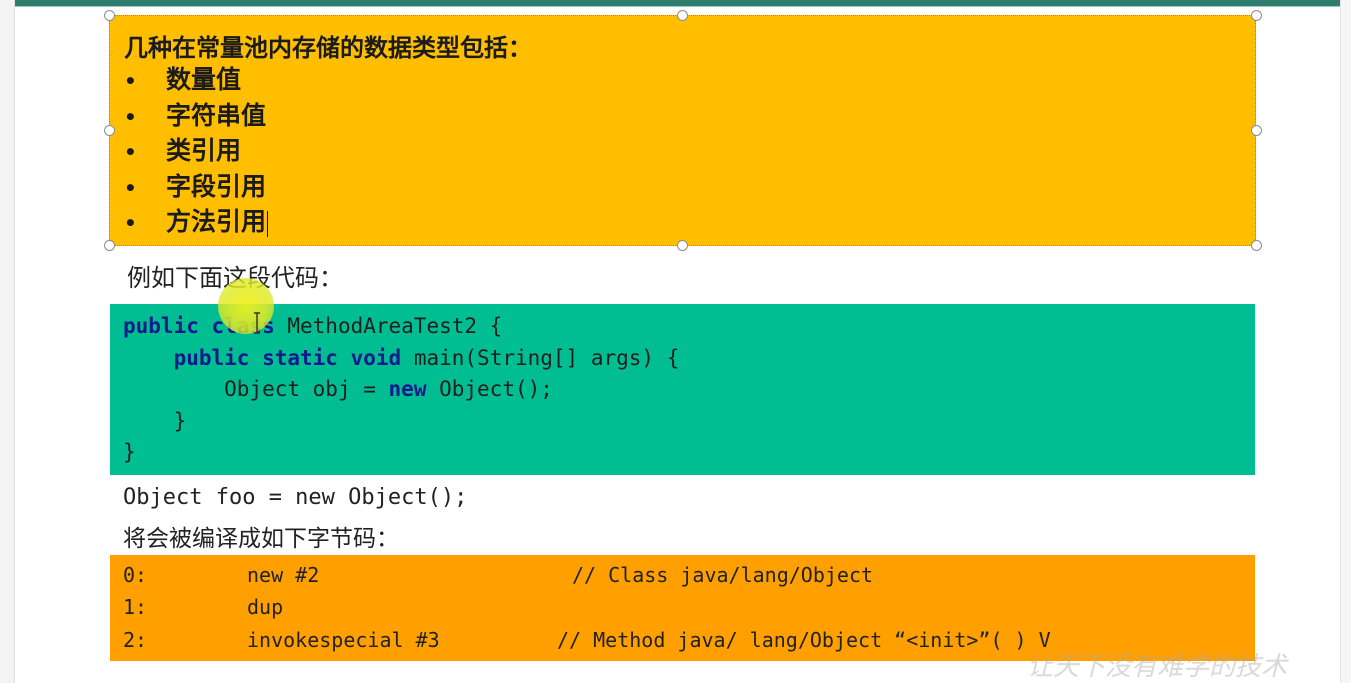  What do you see at coordinates (216, 221) in the screenshot?
I see `list-item-label: 方法引用` at bounding box center [216, 221].